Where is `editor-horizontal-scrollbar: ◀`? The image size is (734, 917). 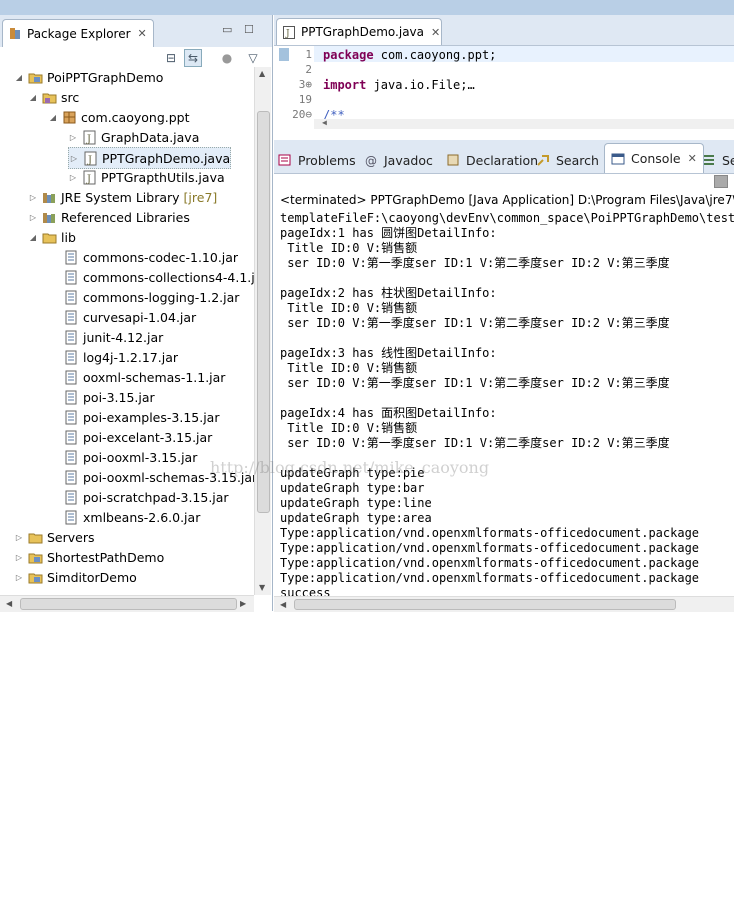
editor-horizontal-scrollbar: ◀ is located at coordinates (524, 123).